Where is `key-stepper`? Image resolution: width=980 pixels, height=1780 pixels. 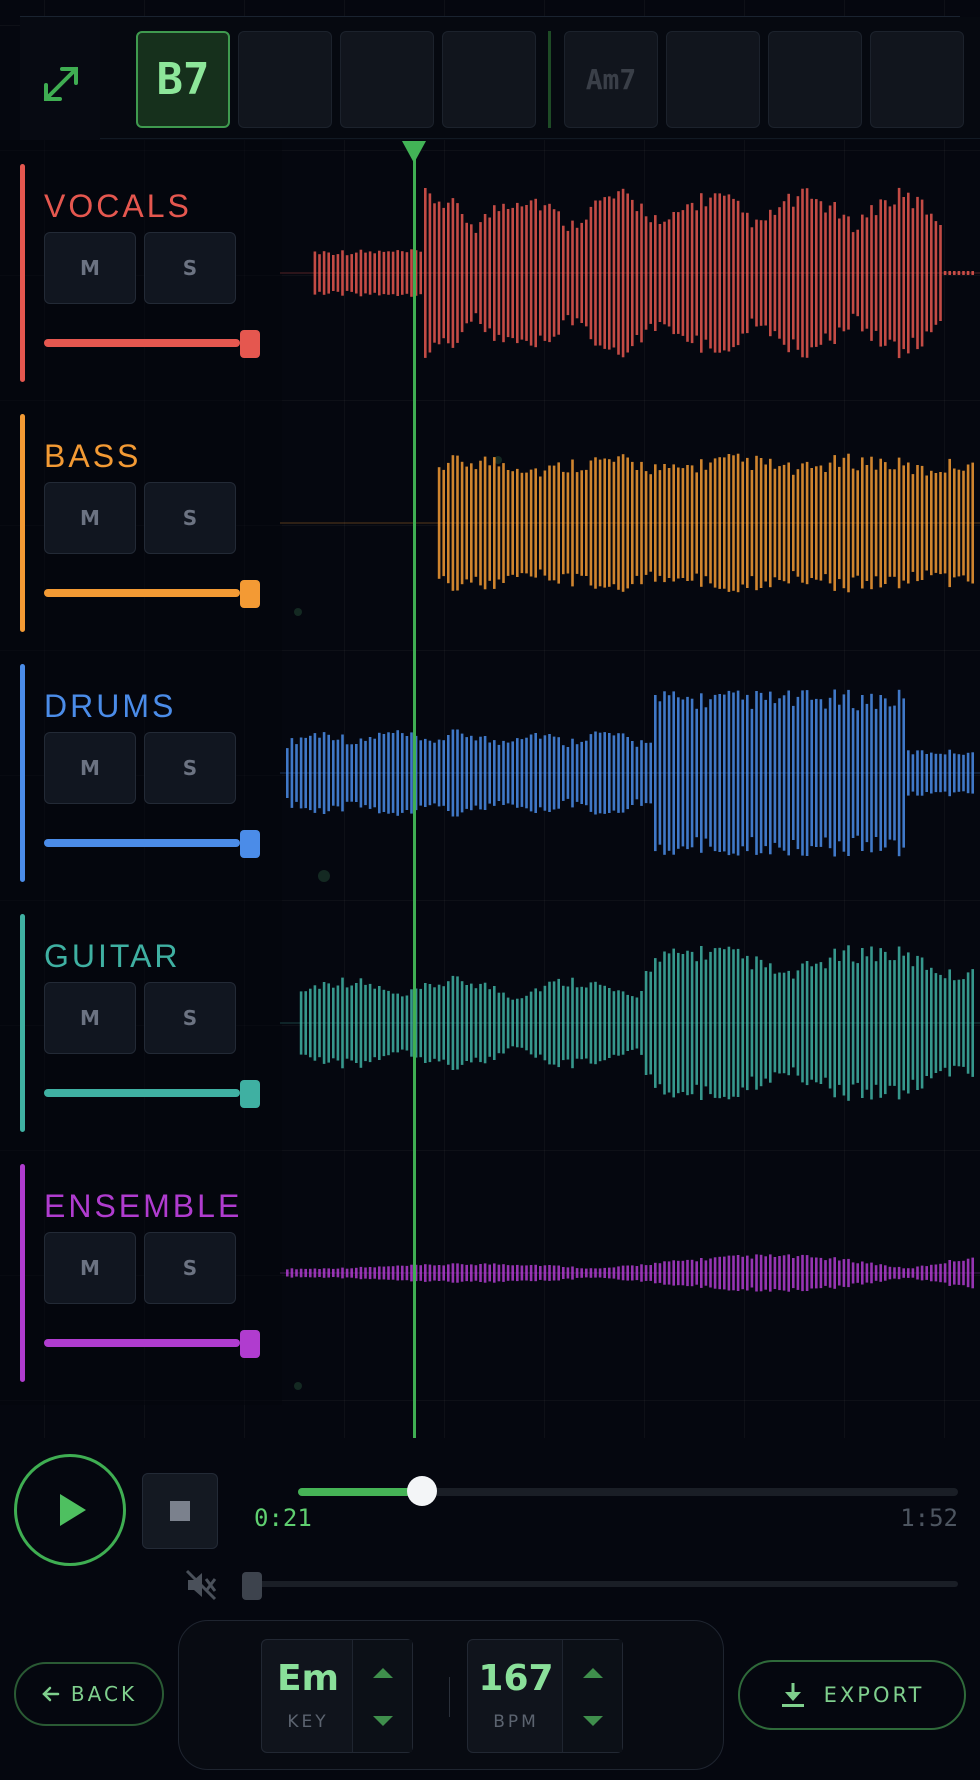
key-stepper is located at coordinates (382, 1696).